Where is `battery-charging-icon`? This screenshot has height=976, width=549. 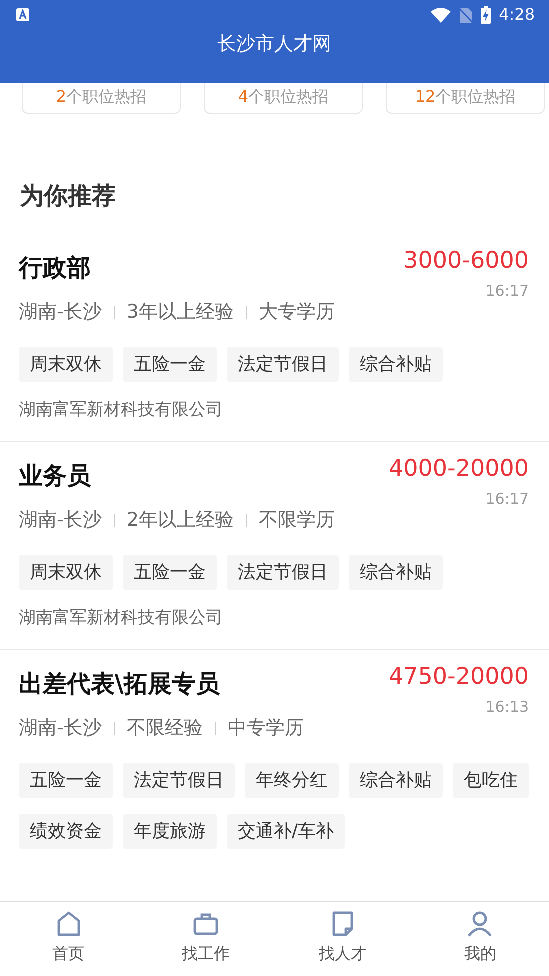
battery-charging-icon is located at coordinates (486, 15).